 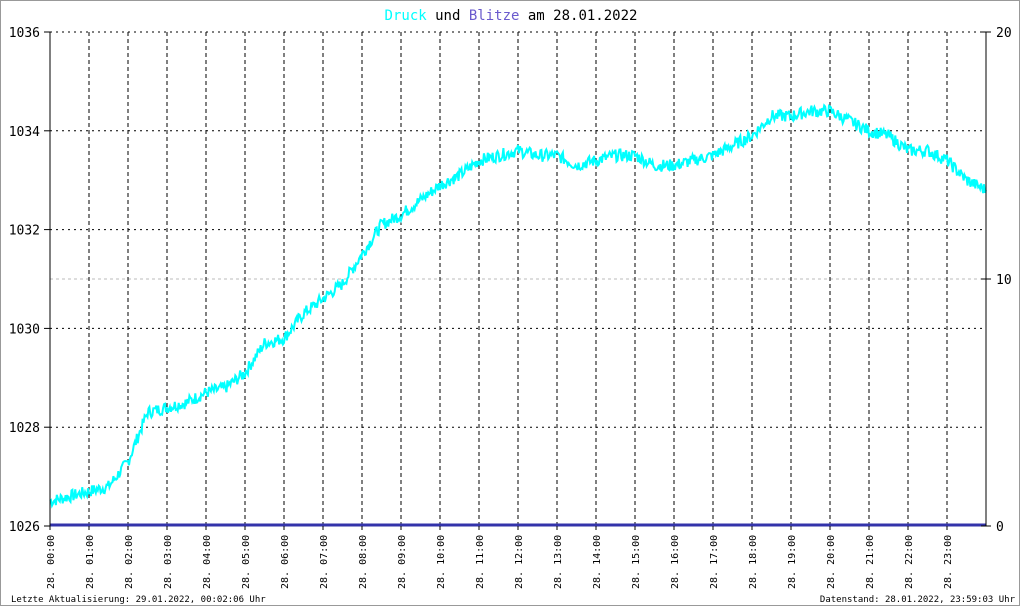 What do you see at coordinates (1004, 280) in the screenshot?
I see `y-right-tick-label: 10` at bounding box center [1004, 280].